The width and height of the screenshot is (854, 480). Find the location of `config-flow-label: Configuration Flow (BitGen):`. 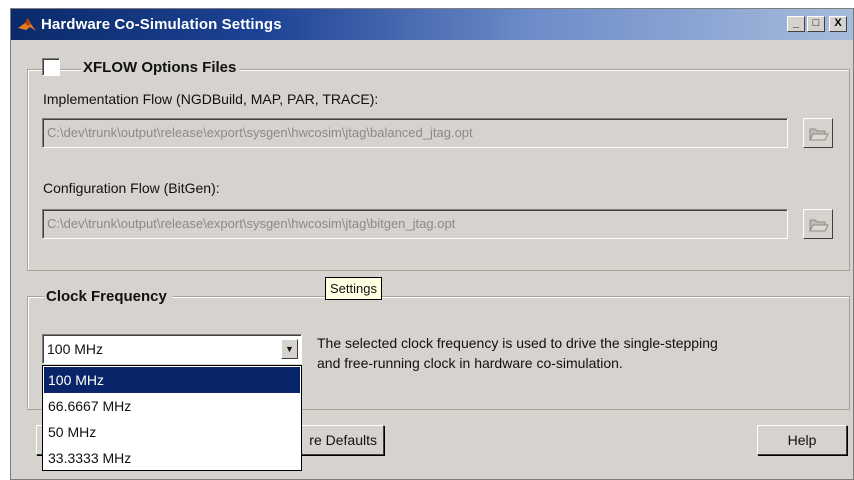

config-flow-label: Configuration Flow (BitGen): is located at coordinates (131, 188).